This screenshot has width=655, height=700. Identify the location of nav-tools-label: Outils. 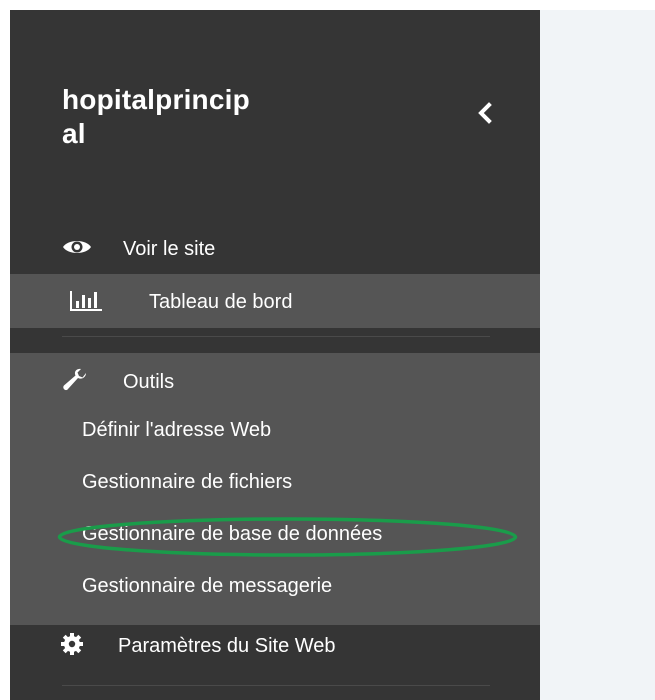
(149, 382).